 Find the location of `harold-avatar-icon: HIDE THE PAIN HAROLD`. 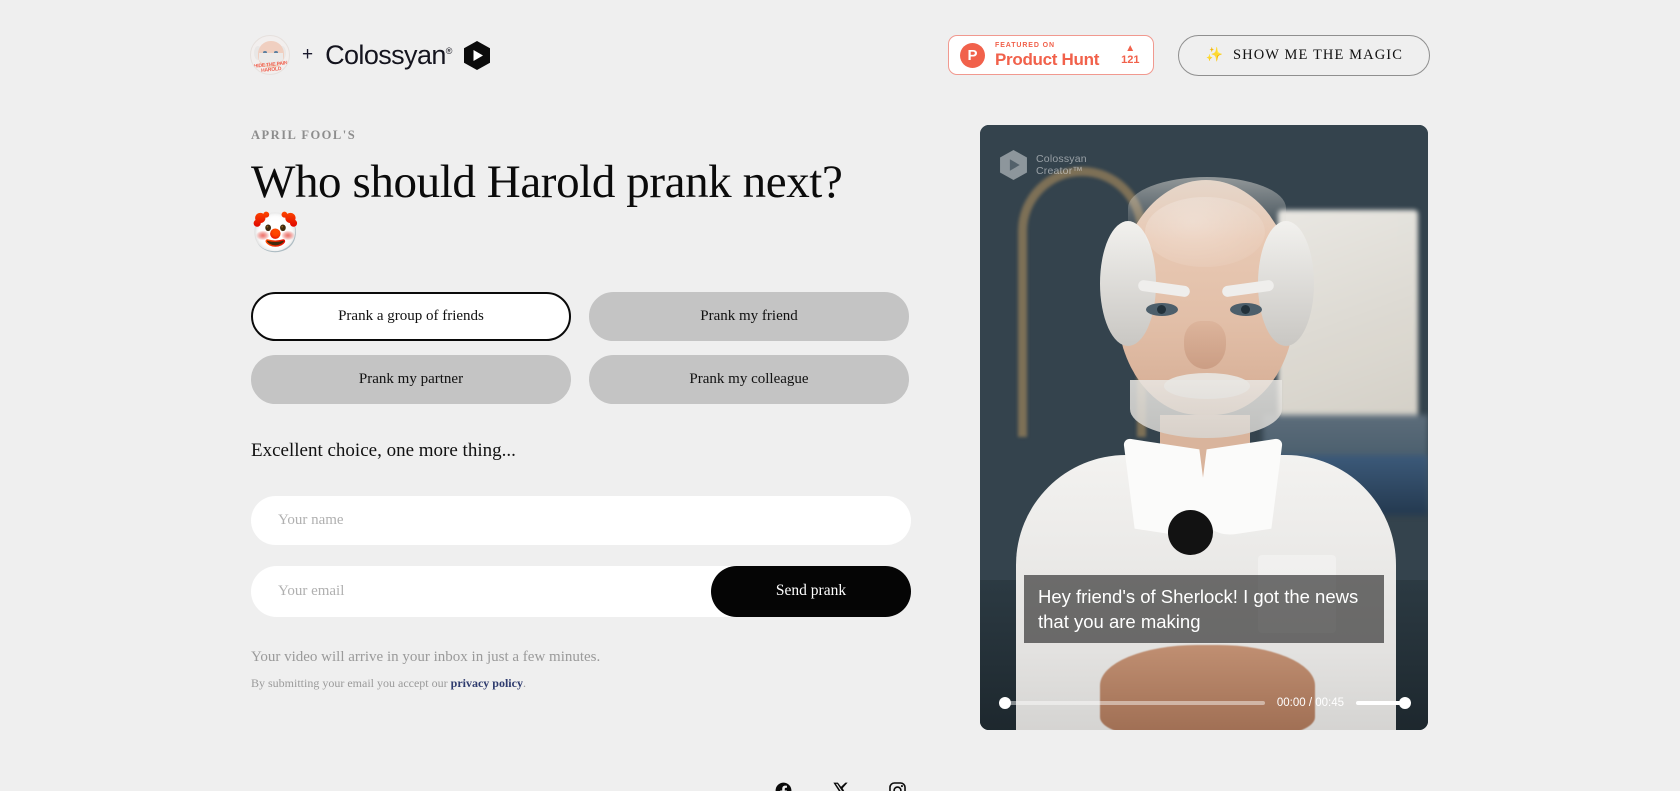

harold-avatar-icon: HIDE THE PAIN HAROLD is located at coordinates (270, 55).